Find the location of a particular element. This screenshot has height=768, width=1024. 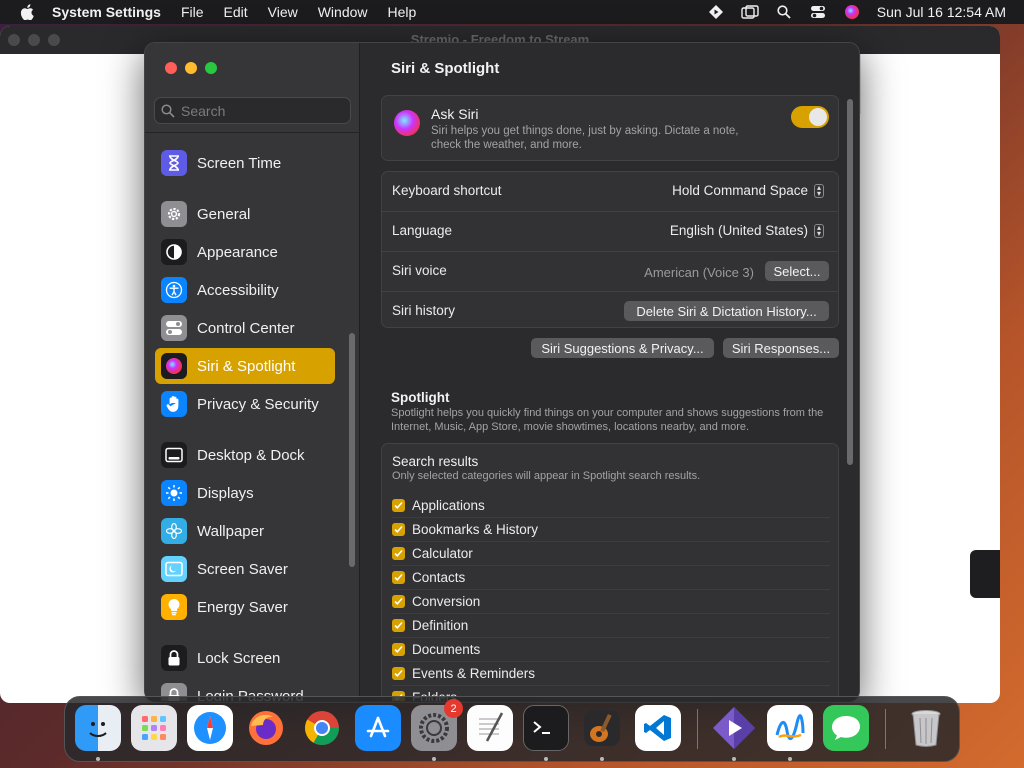

messages-icon is located at coordinates (846, 728).